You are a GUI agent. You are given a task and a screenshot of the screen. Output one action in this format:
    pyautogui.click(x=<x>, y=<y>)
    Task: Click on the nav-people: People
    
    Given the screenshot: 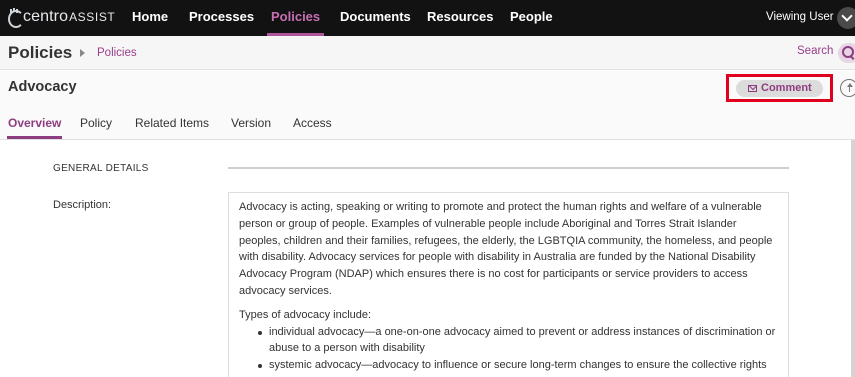 What is the action you would take?
    pyautogui.click(x=531, y=18)
    